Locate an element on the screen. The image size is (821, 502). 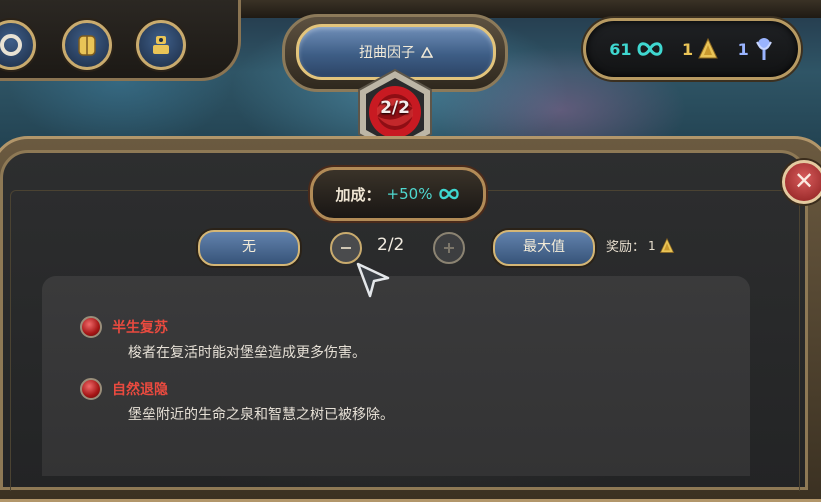
increase-button is located at coordinates (449, 248).